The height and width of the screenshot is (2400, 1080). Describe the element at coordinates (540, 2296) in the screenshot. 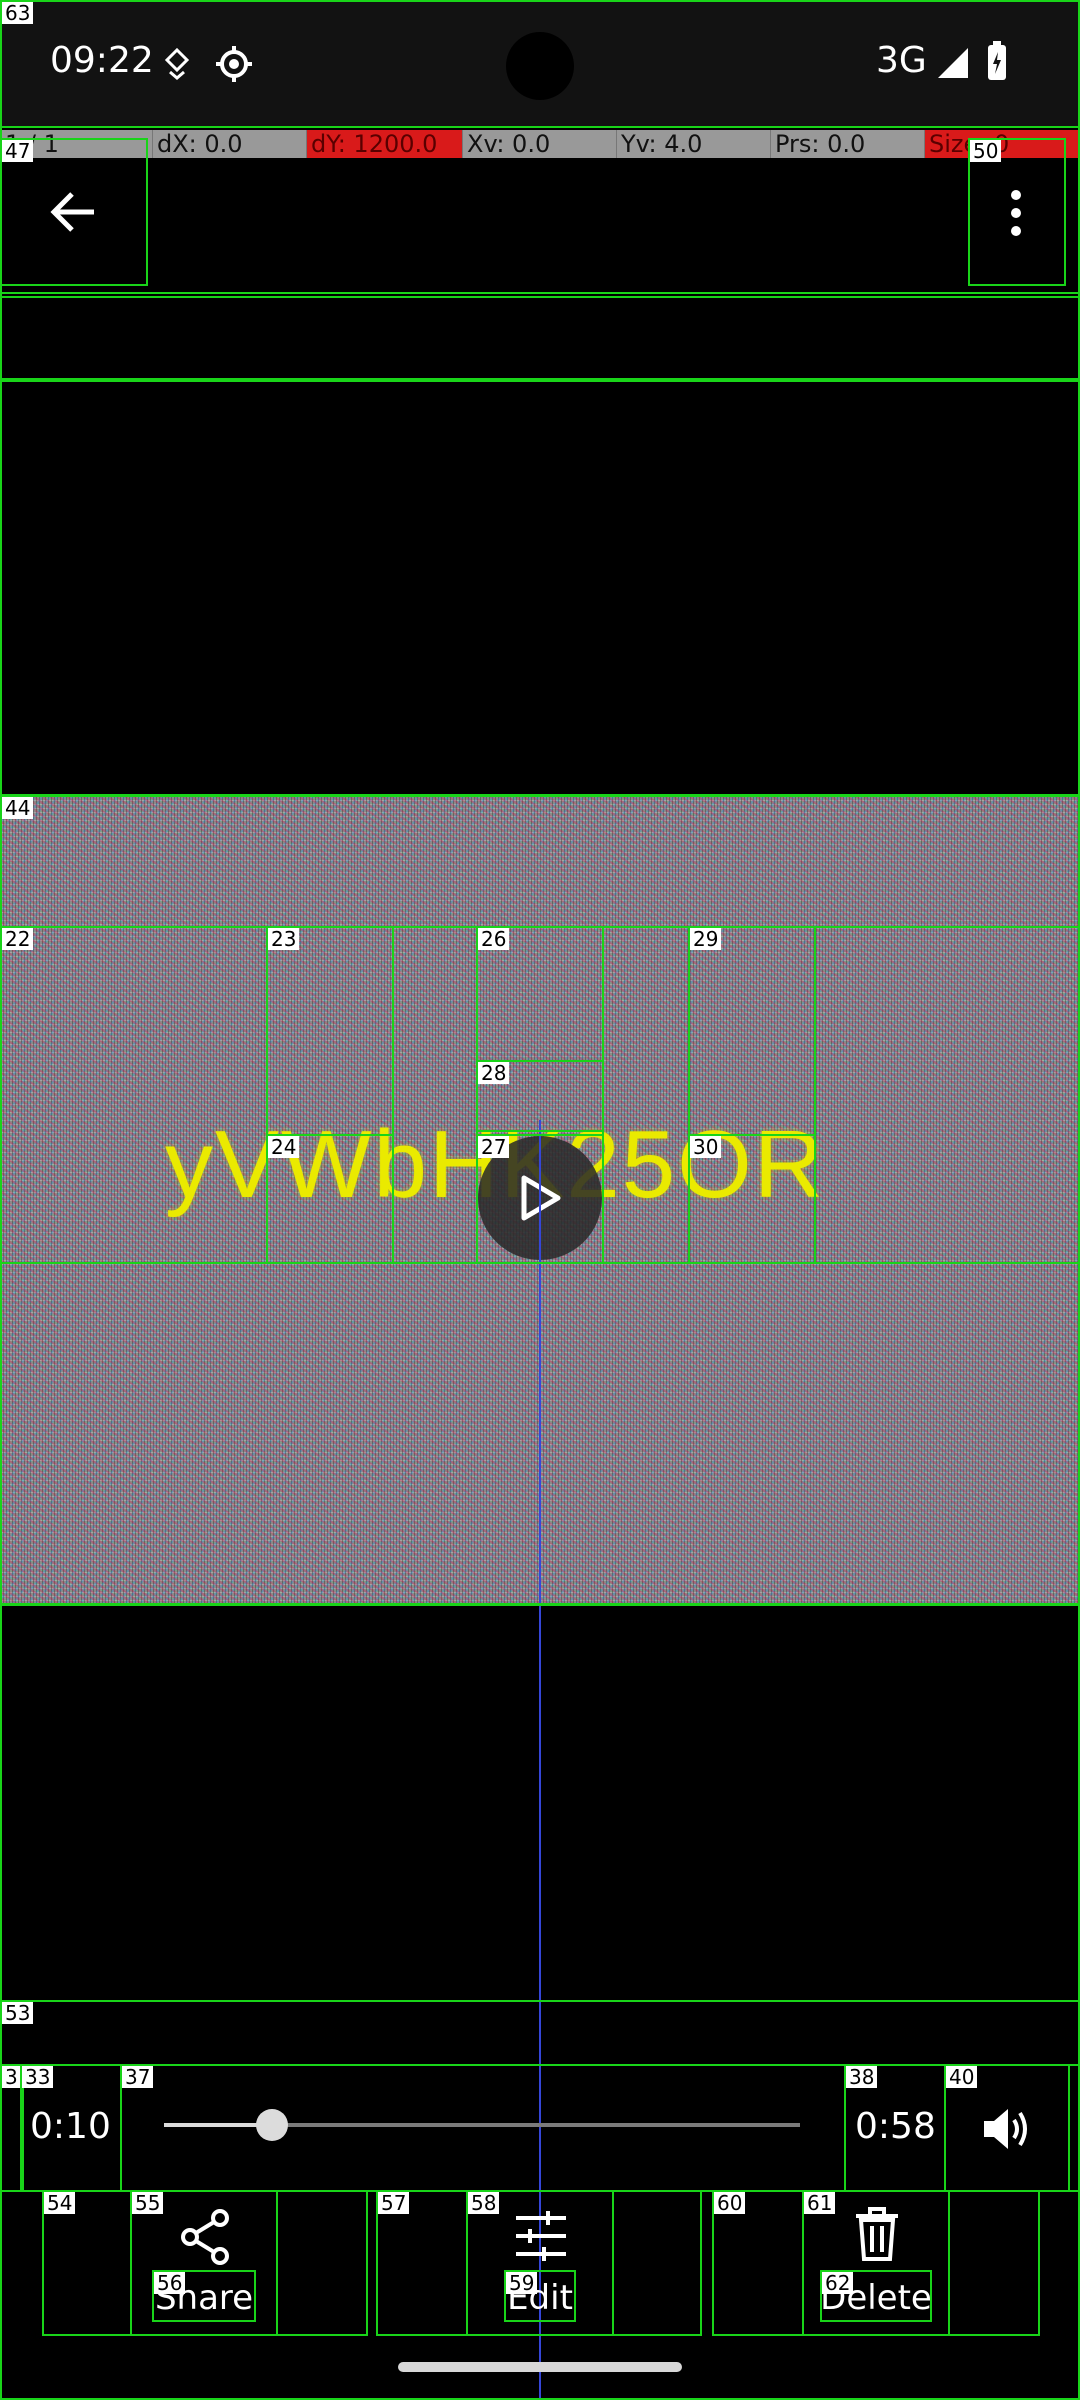

I see `overlay-box-59: 59` at that location.